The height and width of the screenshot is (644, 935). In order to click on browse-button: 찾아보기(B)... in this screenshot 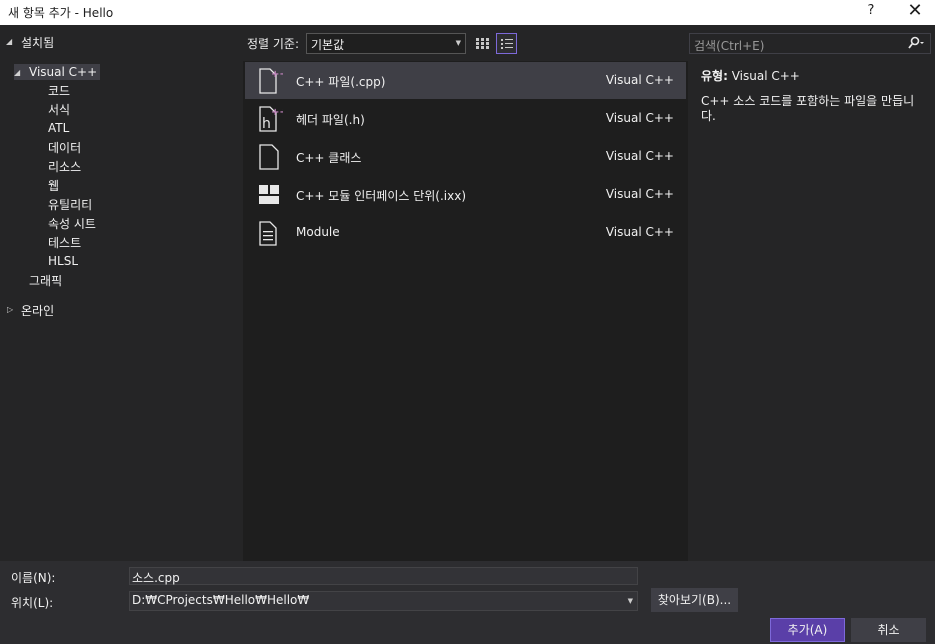, I will do `click(694, 600)`.